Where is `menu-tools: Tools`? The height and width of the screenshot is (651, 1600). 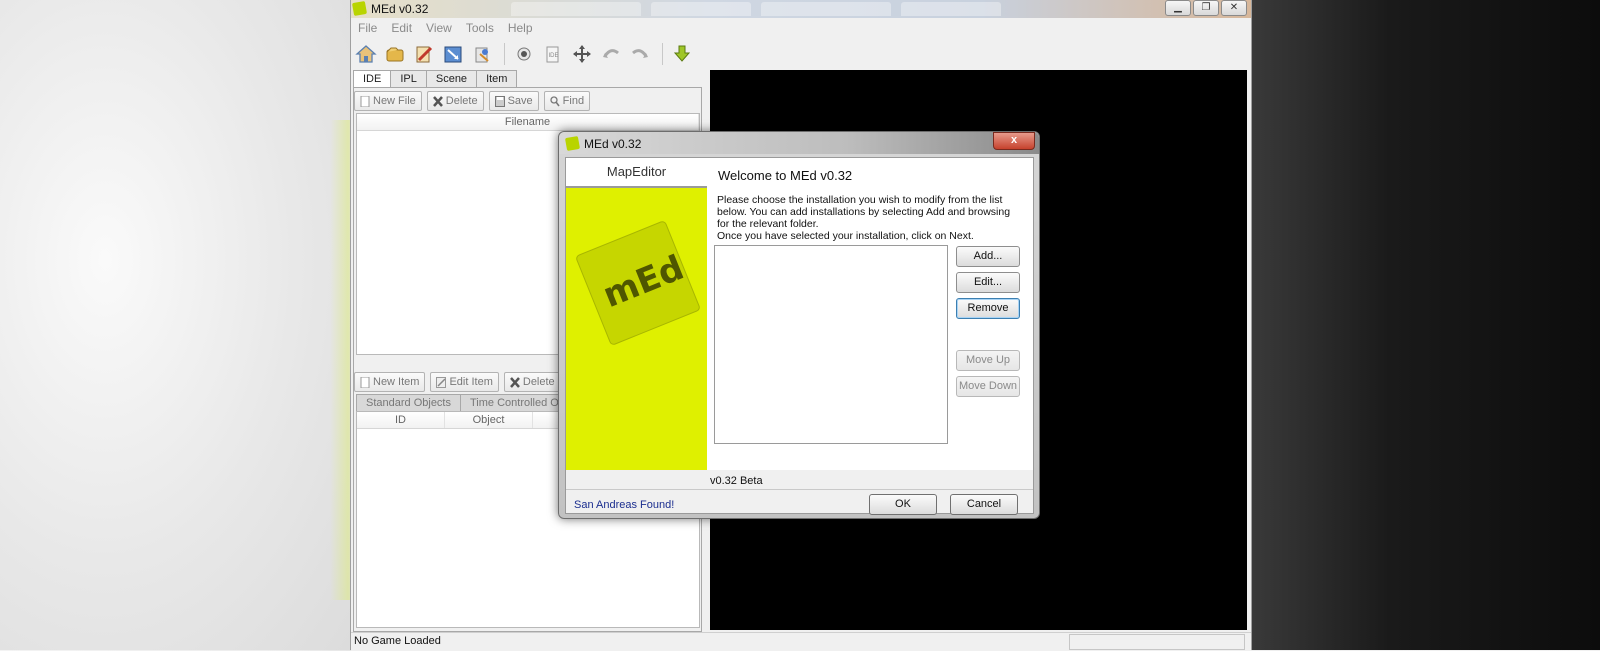
menu-tools: Tools is located at coordinates (480, 29).